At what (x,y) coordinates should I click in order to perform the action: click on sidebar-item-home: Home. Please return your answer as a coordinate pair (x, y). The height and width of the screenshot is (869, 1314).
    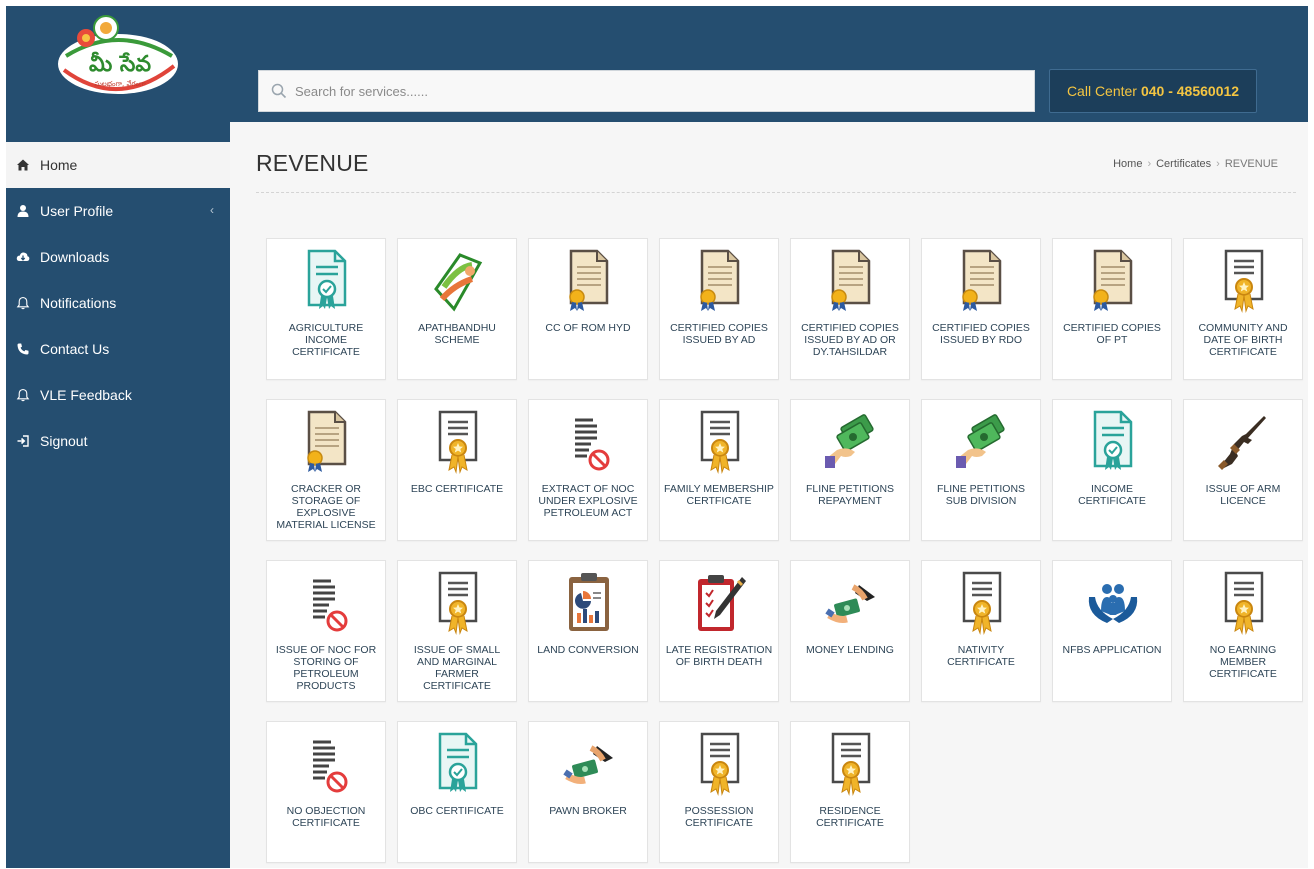
    Looking at the image, I should click on (118, 165).